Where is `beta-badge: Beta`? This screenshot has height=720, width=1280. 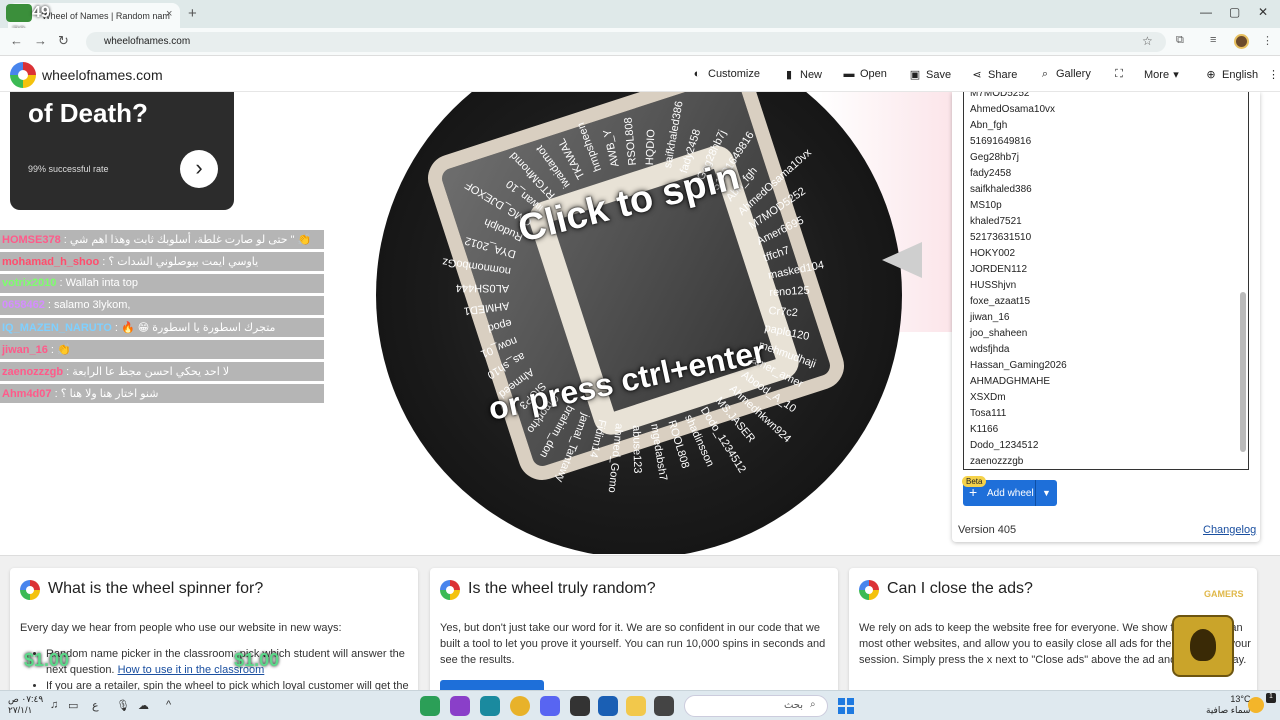
beta-badge: Beta is located at coordinates (974, 481).